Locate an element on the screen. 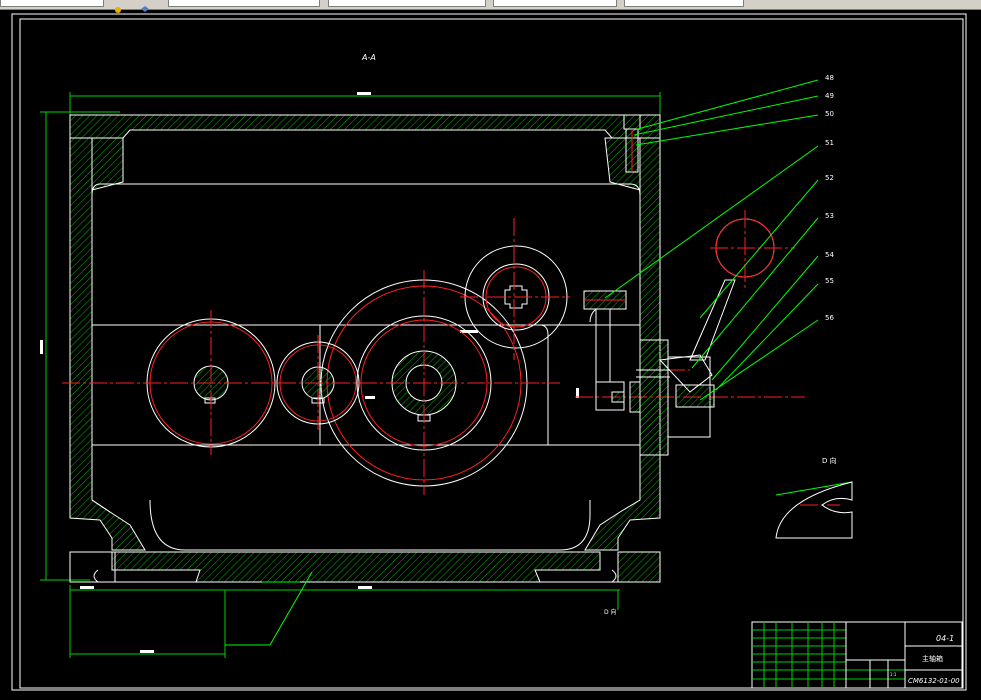  title-part-name: 主轴箱 is located at coordinates (932, 658).